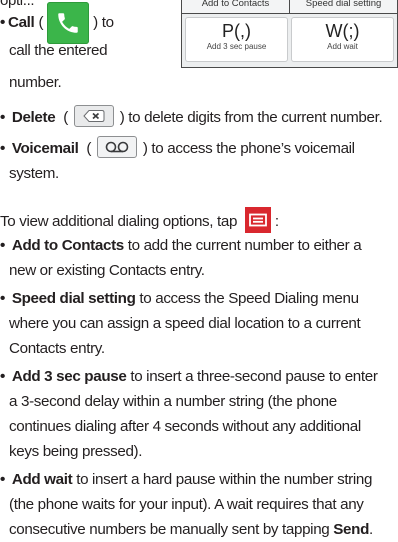  I want to click on dialer-key-wait: W(;) Add wait, so click(342, 39).